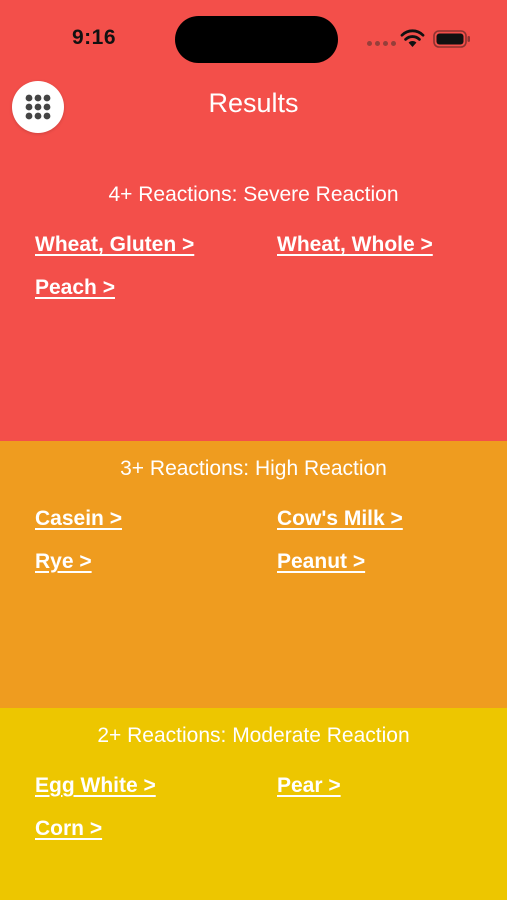 The width and height of the screenshot is (507, 900). I want to click on result-item-wheat-gluten: Wheat, Gluten >, so click(114, 245).